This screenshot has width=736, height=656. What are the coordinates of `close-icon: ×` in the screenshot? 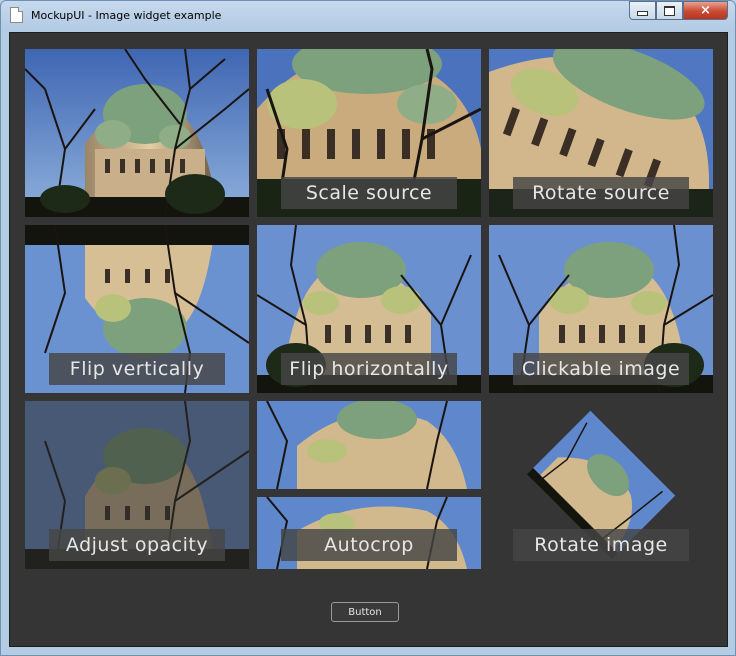 It's located at (705, 10).